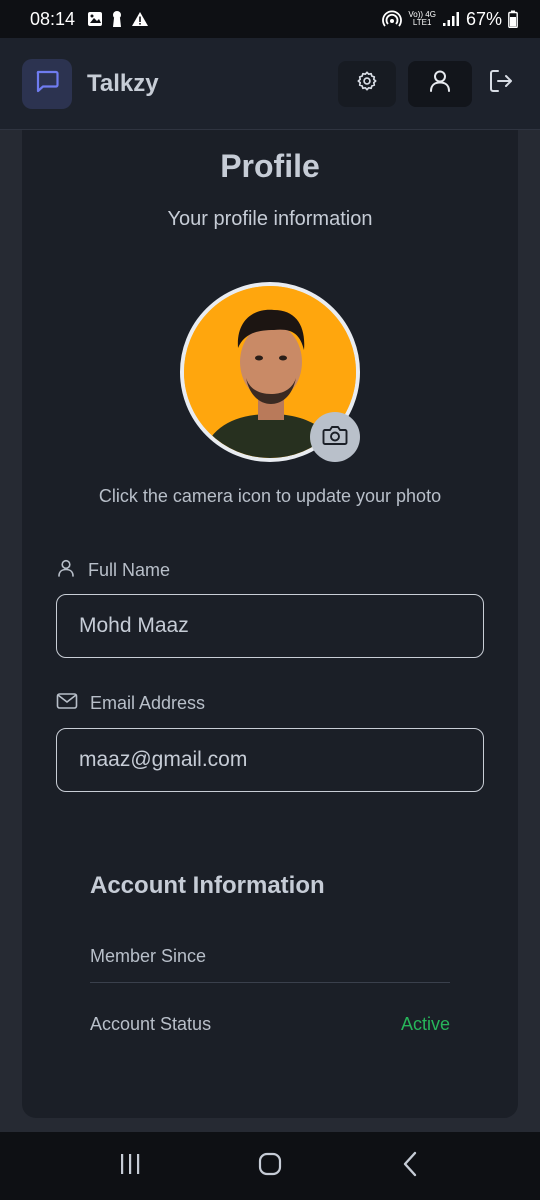 The image size is (540, 1200). I want to click on recent-apps-icon, so click(130, 1166).